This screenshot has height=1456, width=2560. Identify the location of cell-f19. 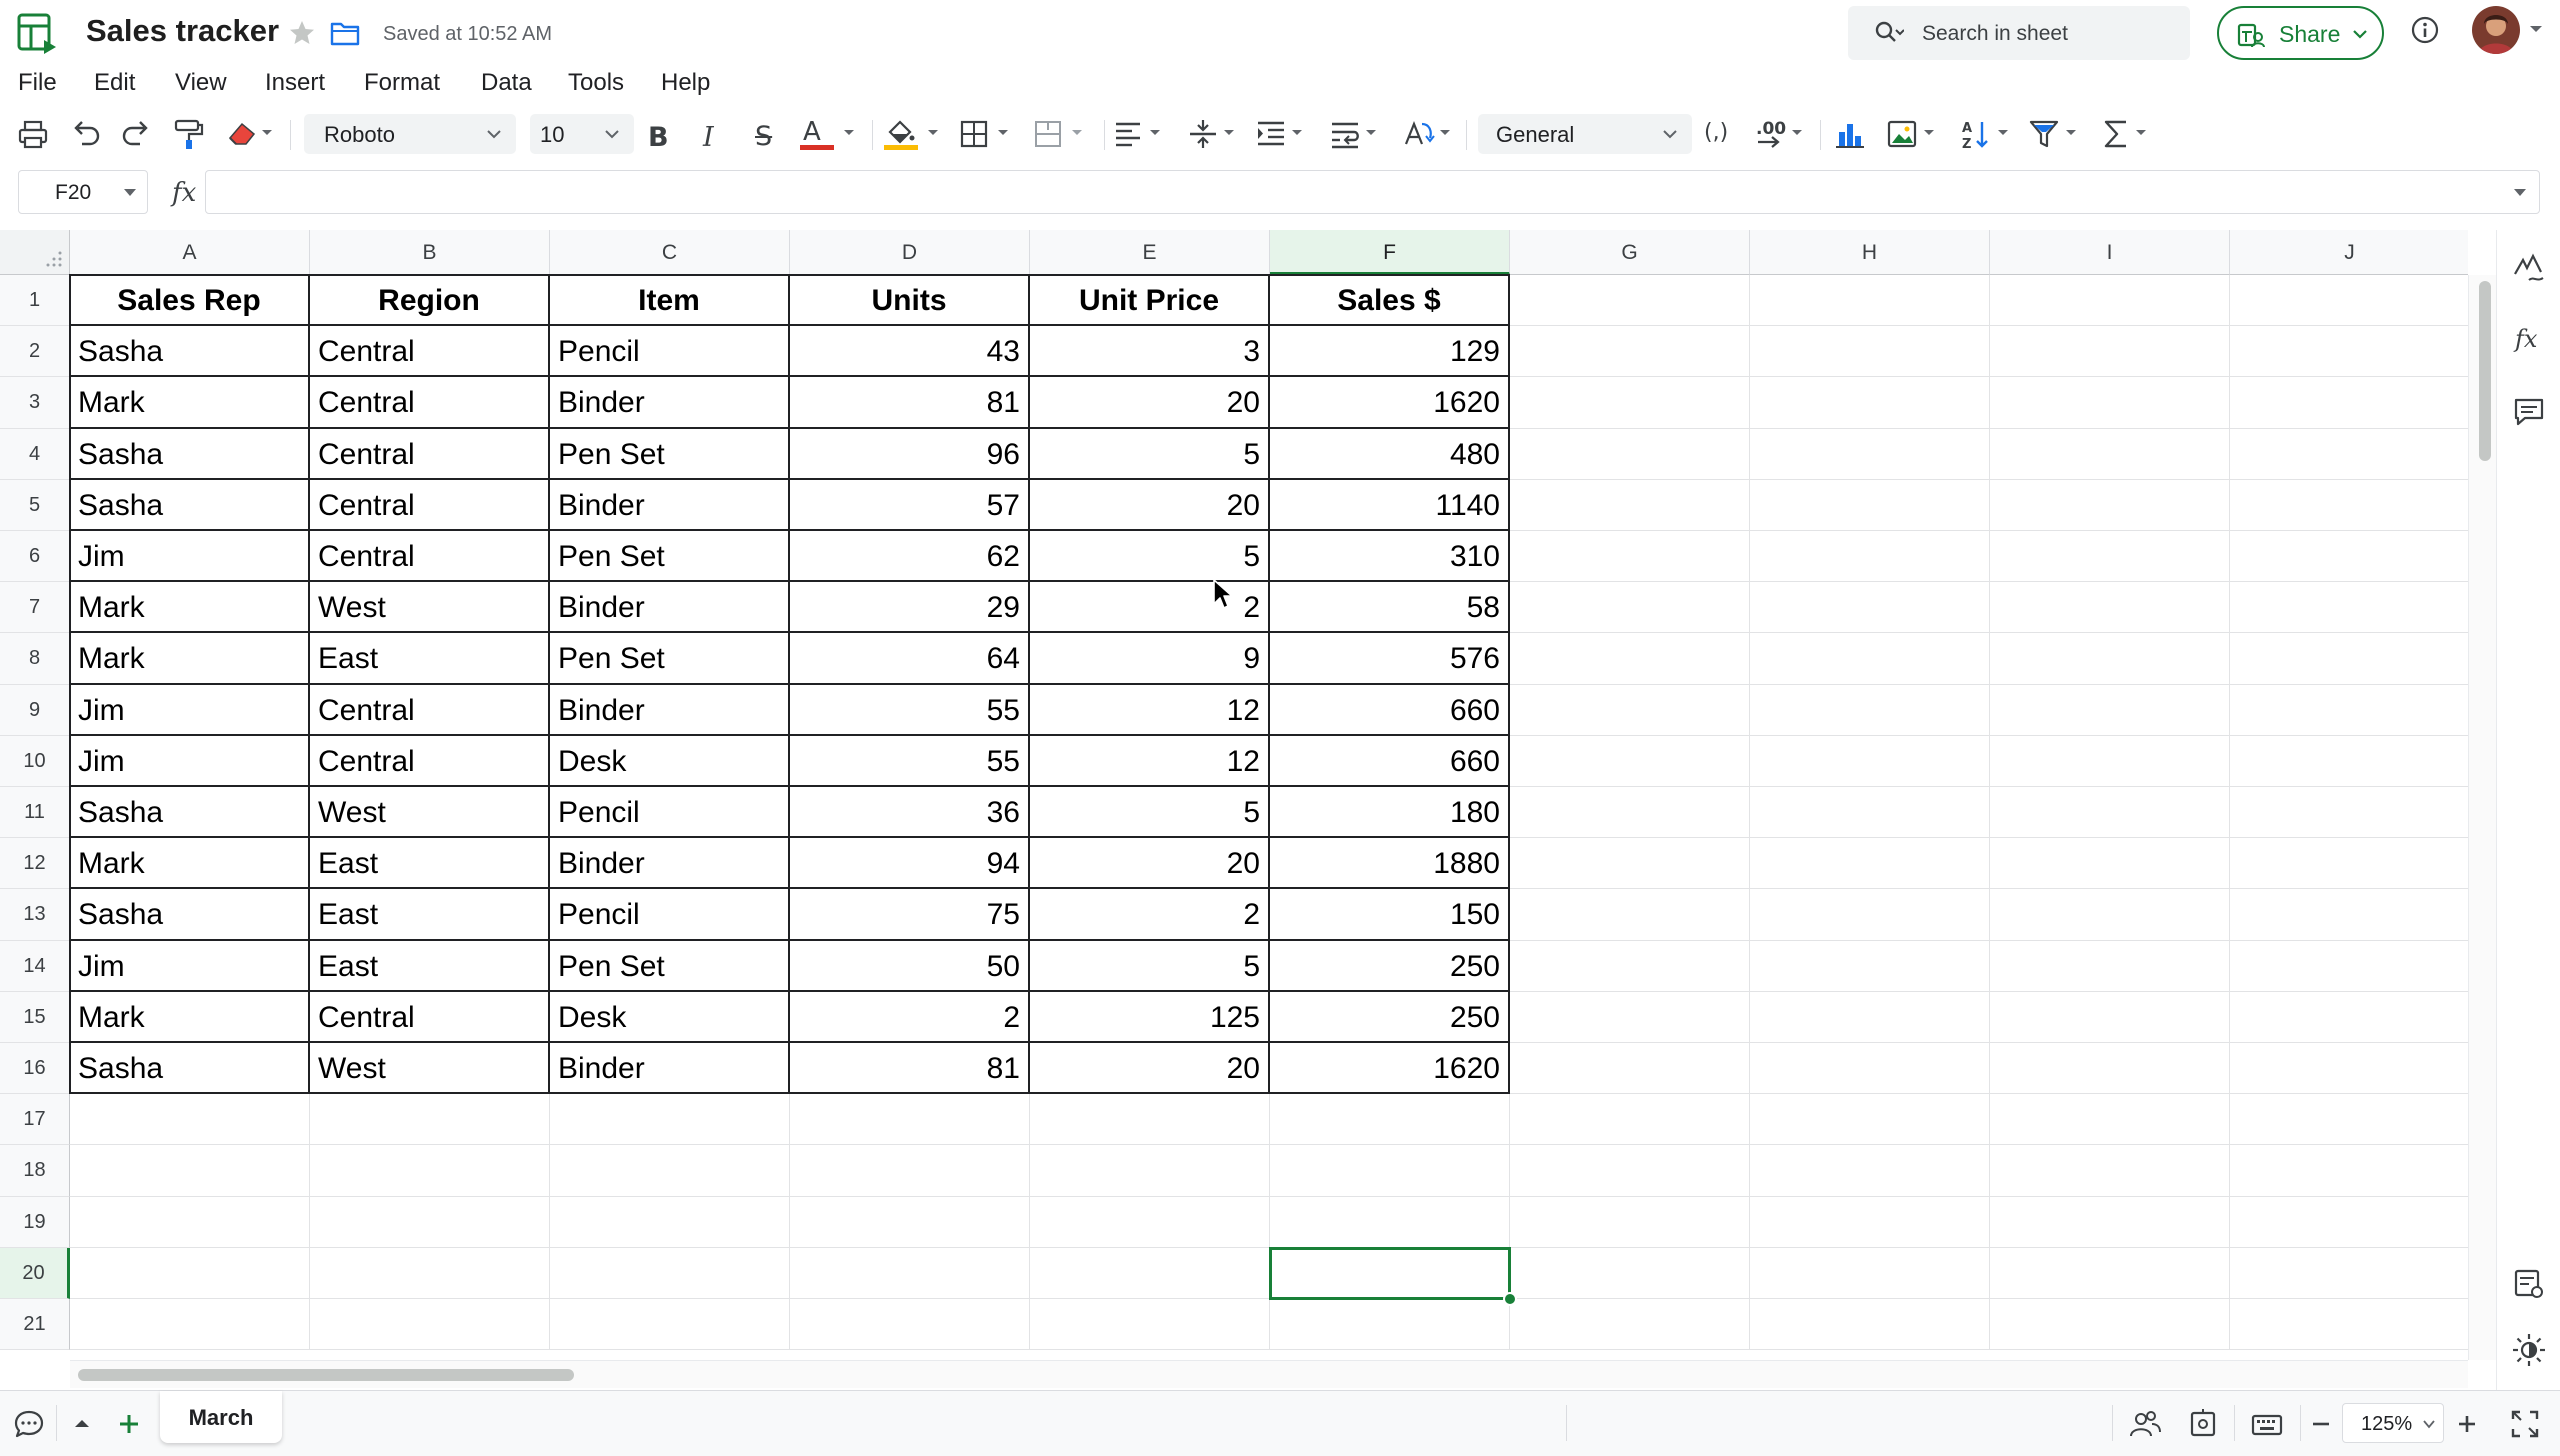
(1390, 1222).